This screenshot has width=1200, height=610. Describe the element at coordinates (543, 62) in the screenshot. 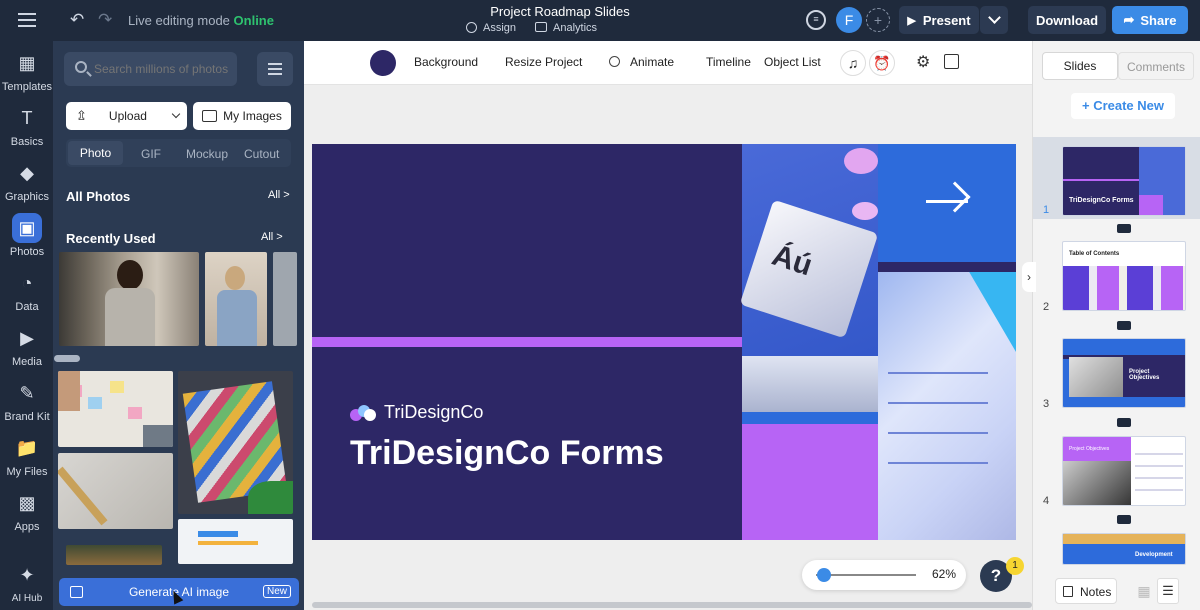

I see `resize-project-button: Resize Project` at that location.